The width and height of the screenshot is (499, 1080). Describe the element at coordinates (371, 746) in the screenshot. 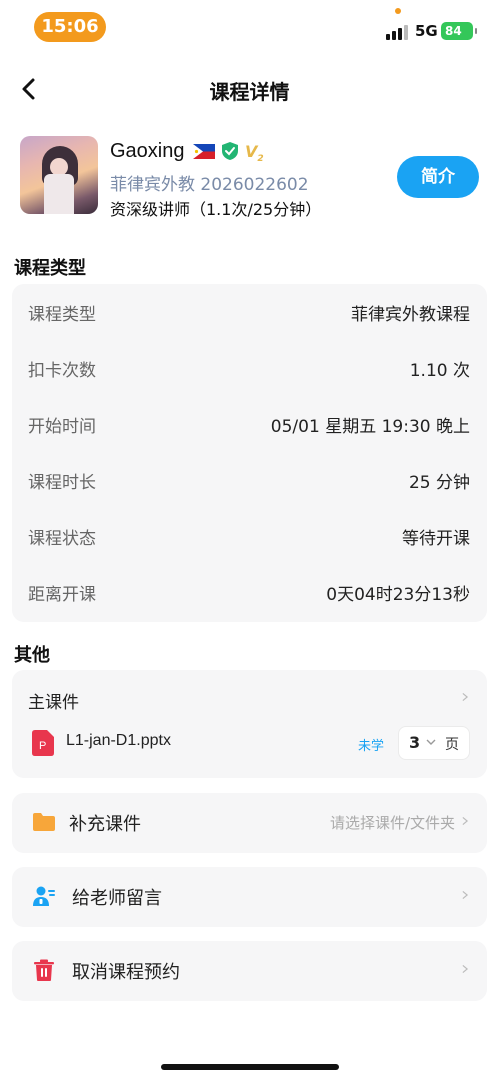

I see `study-status-badge: 未学` at that location.